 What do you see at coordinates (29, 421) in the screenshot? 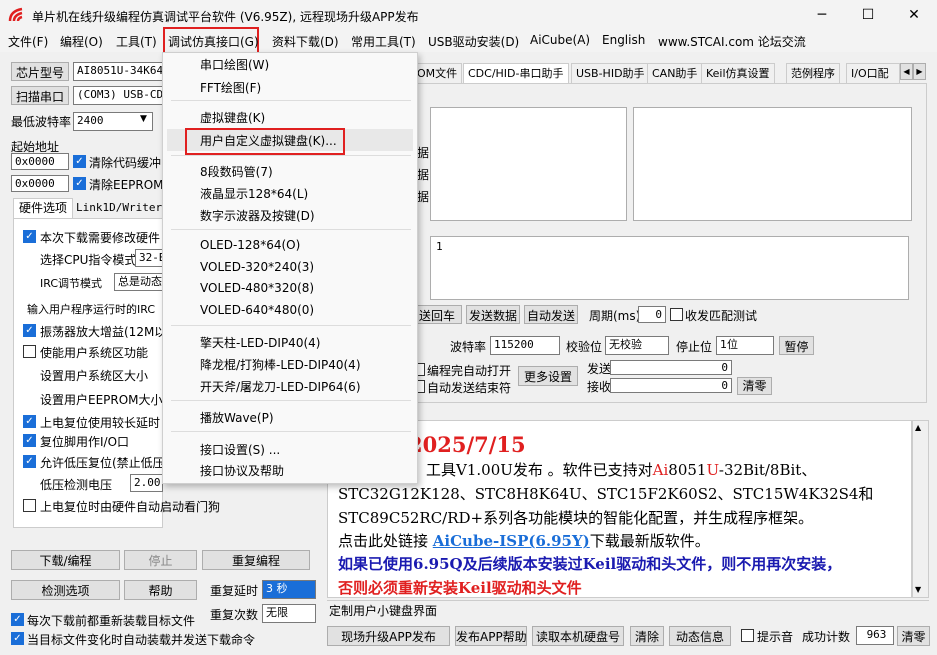
I see `opt-long-delay-checkbox: ✓` at bounding box center [29, 421].